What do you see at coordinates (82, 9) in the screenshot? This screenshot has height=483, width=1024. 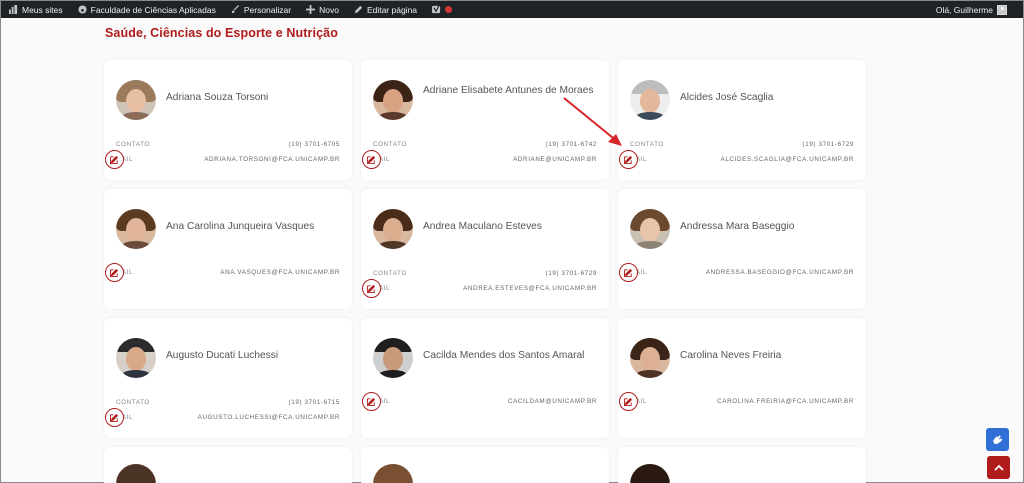 I see `dashboard-icon` at bounding box center [82, 9].